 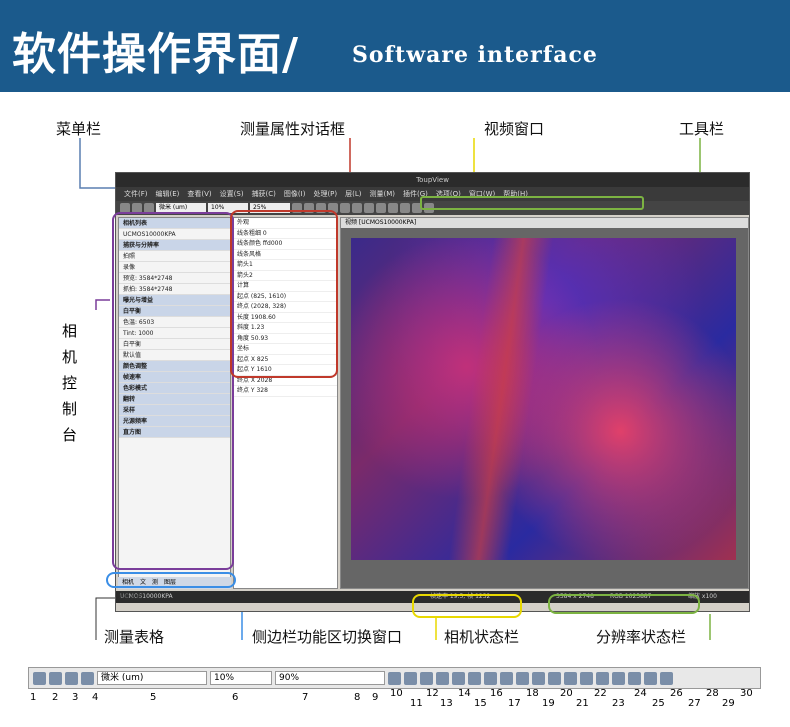 I want to click on strip-number: 1, so click(x=33, y=697).